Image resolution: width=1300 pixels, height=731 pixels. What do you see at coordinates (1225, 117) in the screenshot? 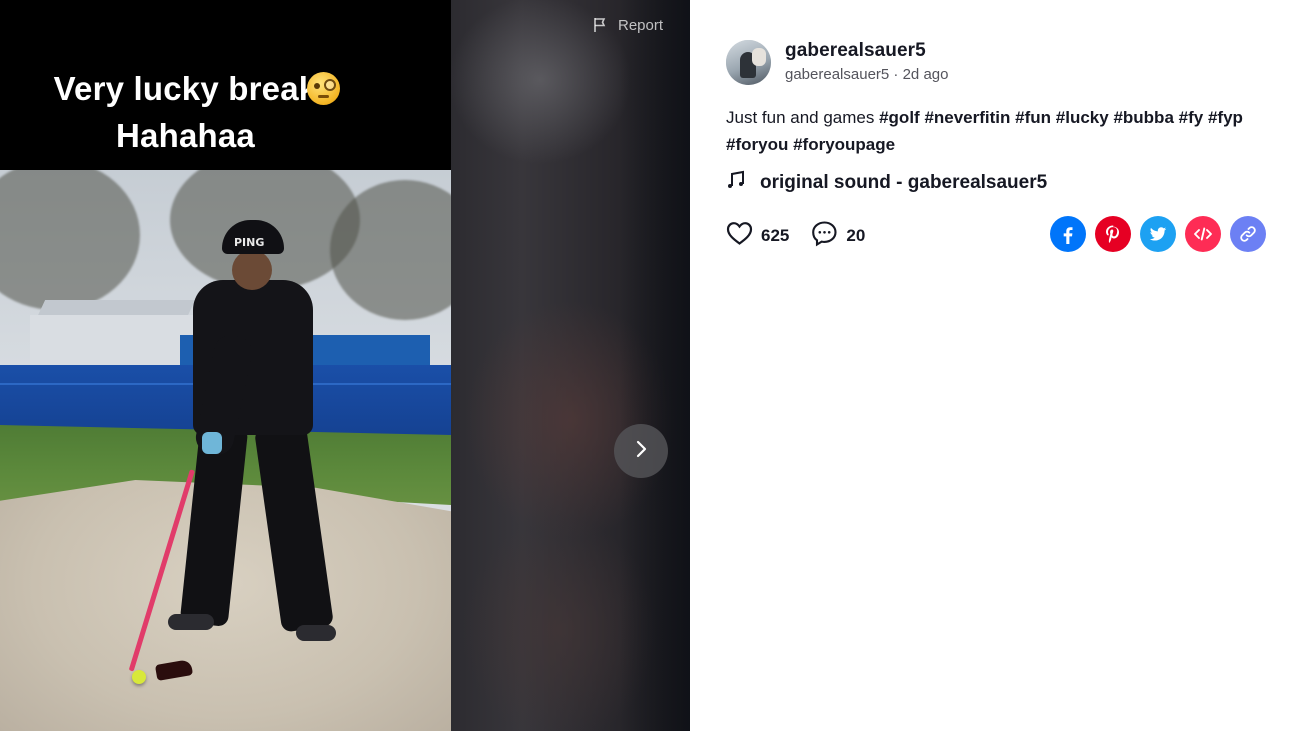
I see `hashtag-link: #fyp` at bounding box center [1225, 117].